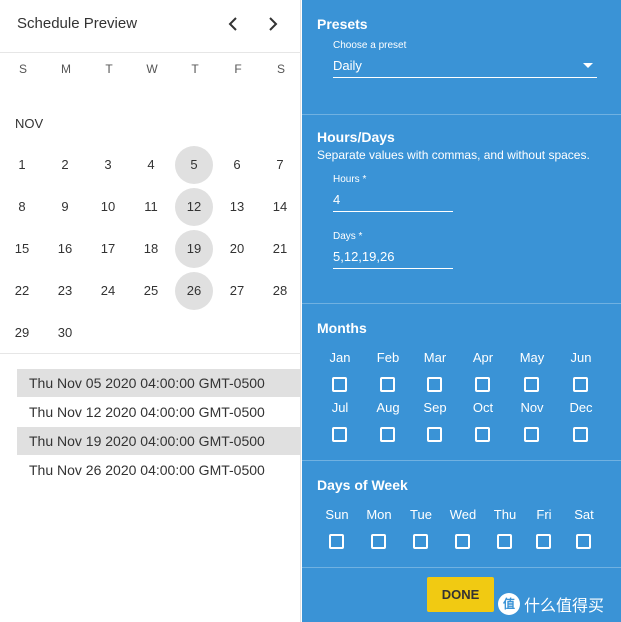 The height and width of the screenshot is (622, 621). What do you see at coordinates (463, 514) in the screenshot?
I see `weekday-option-label: Wed` at bounding box center [463, 514].